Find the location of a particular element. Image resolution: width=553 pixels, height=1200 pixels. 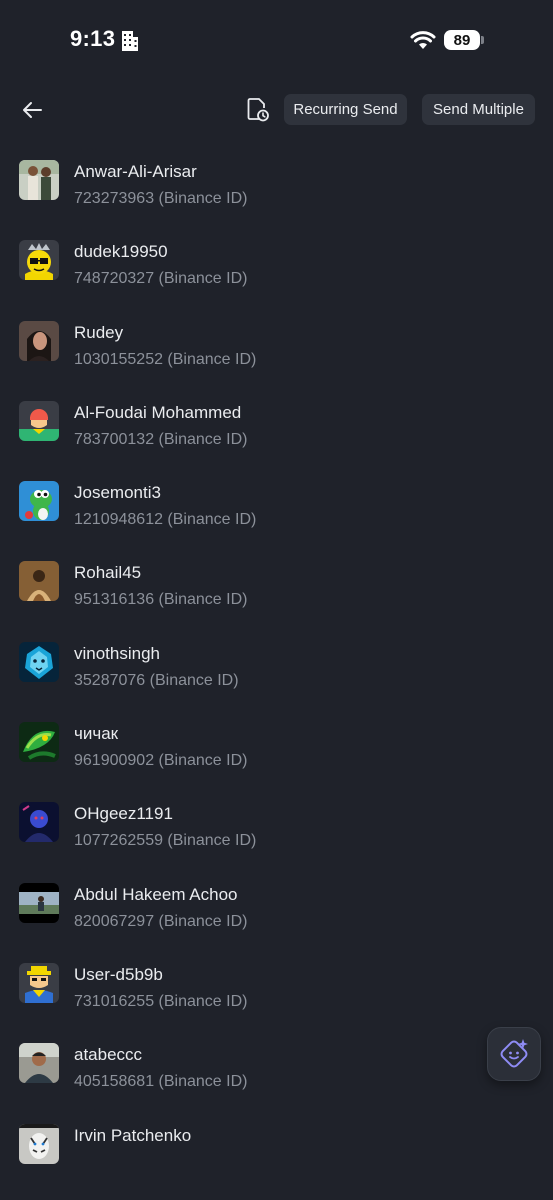

battery-level: 89 is located at coordinates (462, 40).